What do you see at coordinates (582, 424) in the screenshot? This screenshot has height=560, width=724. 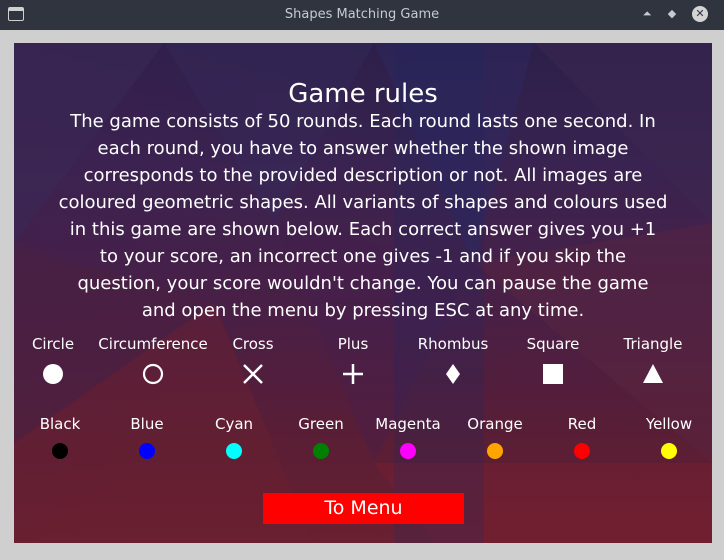 I see `color-label-red: Red` at bounding box center [582, 424].